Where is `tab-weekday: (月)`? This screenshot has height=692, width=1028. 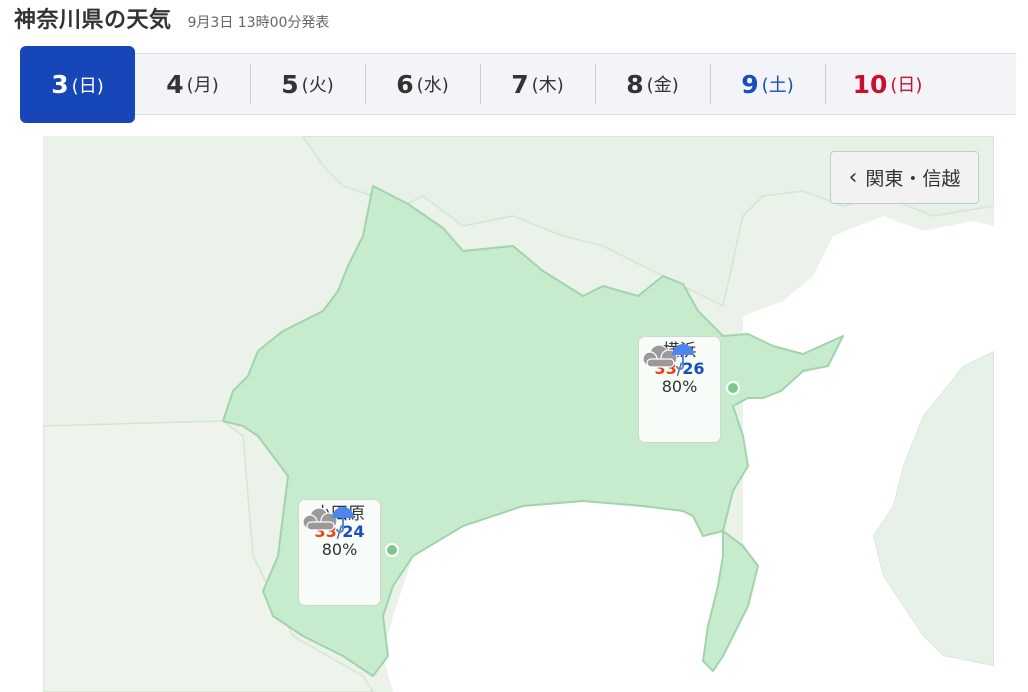
tab-weekday: (月) is located at coordinates (202, 85).